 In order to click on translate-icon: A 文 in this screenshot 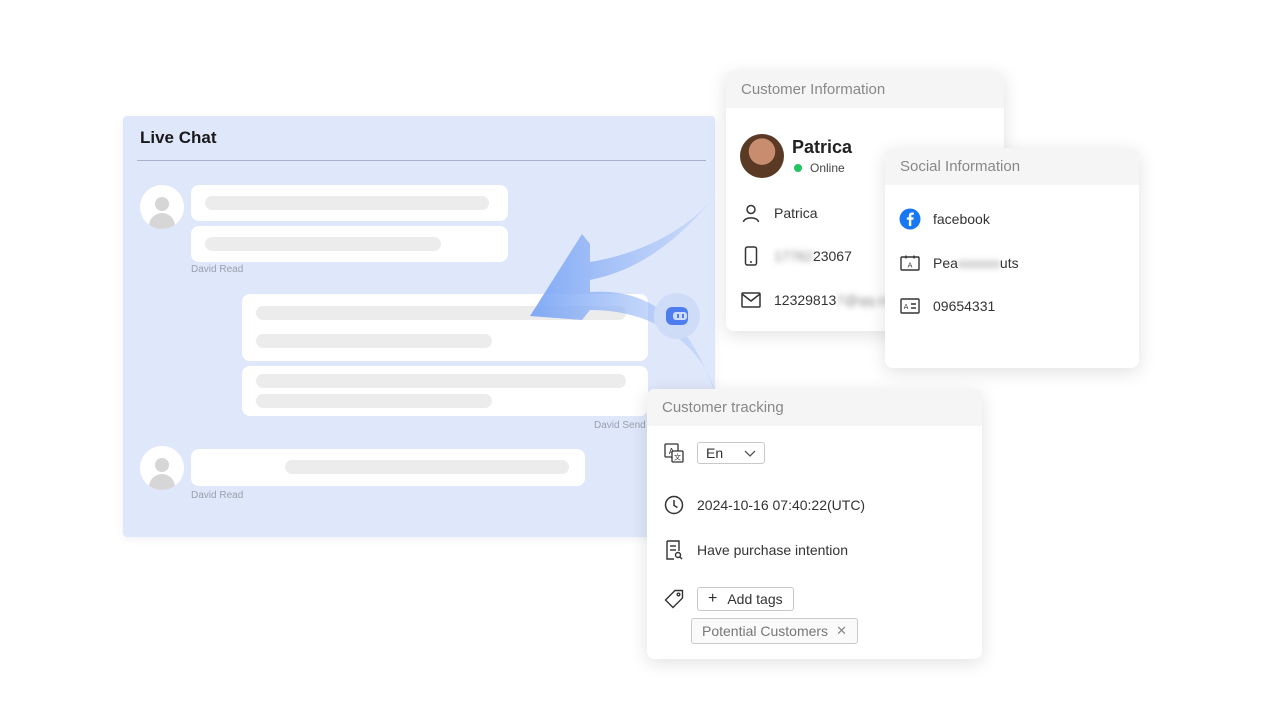, I will do `click(674, 453)`.